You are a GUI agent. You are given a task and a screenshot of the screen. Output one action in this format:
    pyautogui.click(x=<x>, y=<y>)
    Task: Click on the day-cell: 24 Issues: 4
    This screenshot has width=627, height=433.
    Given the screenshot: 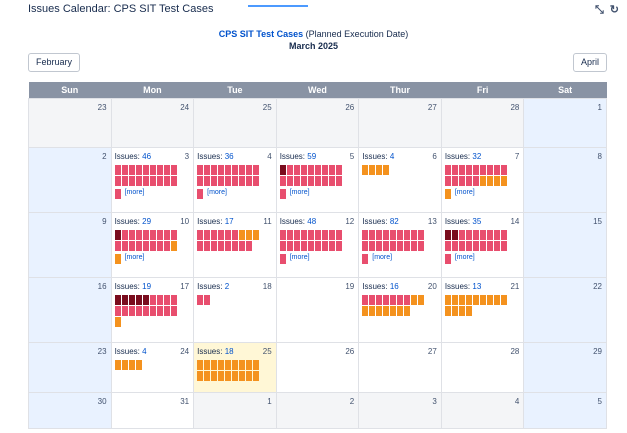 What is the action you would take?
    pyautogui.click(x=152, y=367)
    